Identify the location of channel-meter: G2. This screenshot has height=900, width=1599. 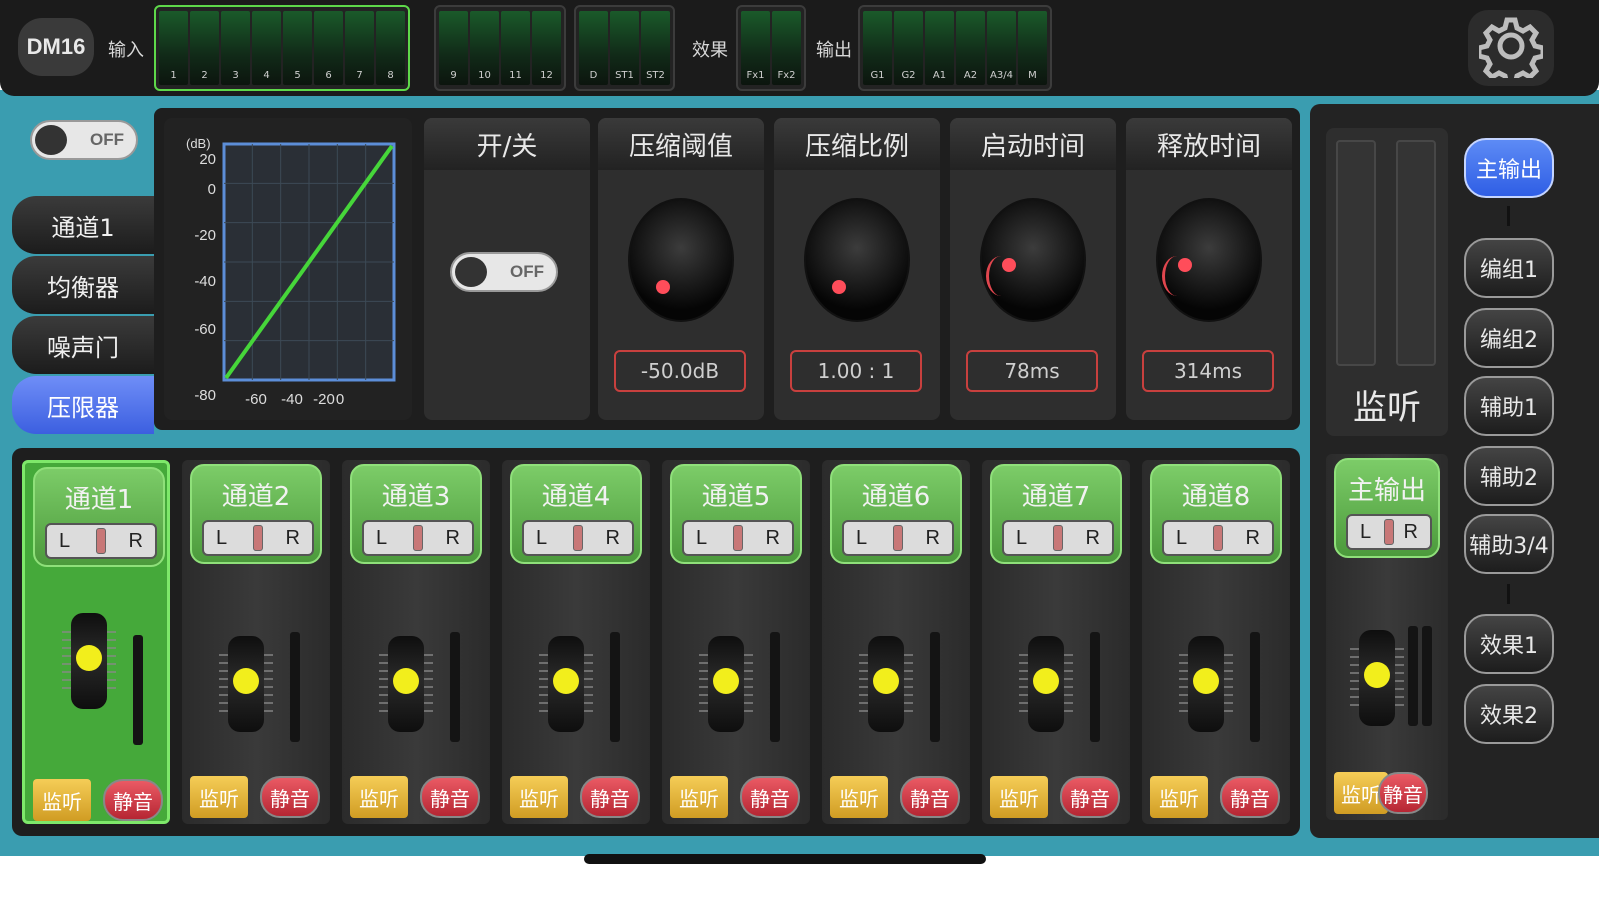
(908, 48).